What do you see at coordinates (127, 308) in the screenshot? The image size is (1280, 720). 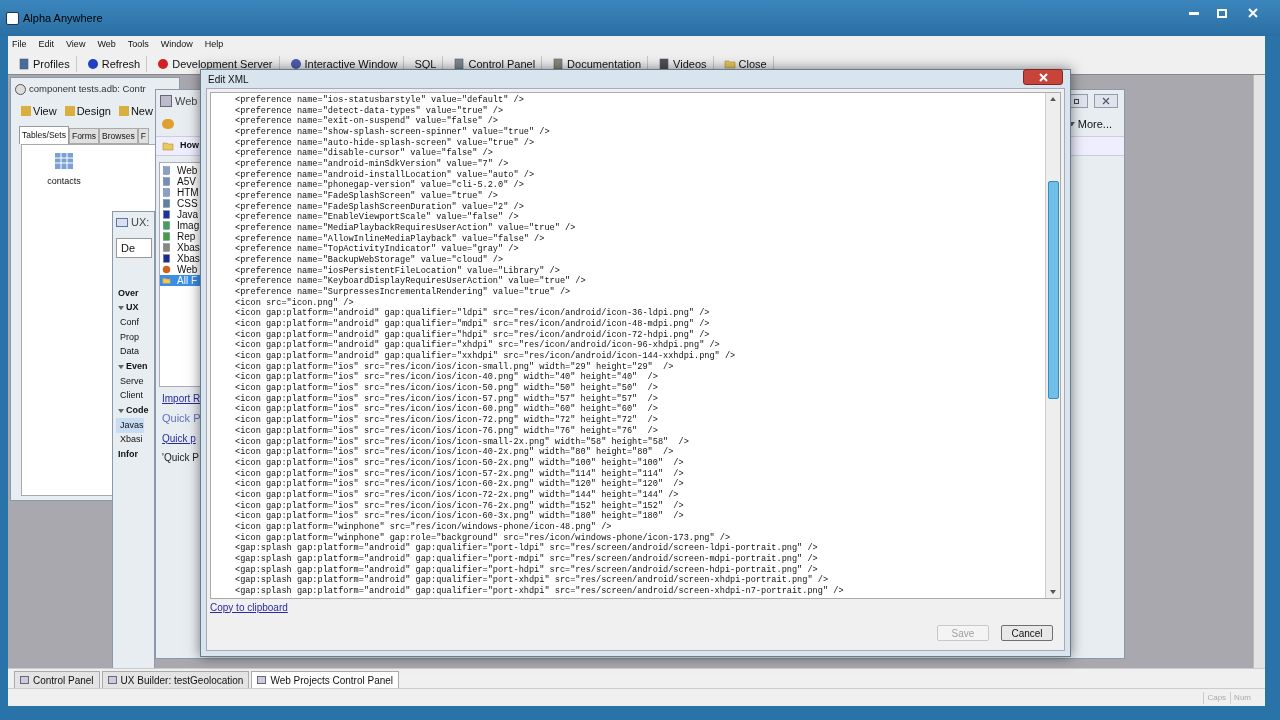 I see `tree-item: UX` at bounding box center [127, 308].